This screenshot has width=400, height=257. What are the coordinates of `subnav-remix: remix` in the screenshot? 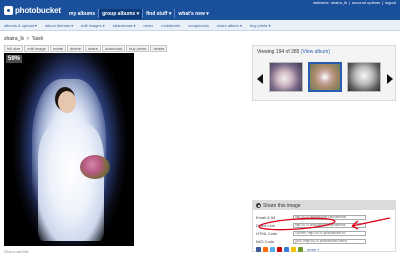 It's located at (148, 25).